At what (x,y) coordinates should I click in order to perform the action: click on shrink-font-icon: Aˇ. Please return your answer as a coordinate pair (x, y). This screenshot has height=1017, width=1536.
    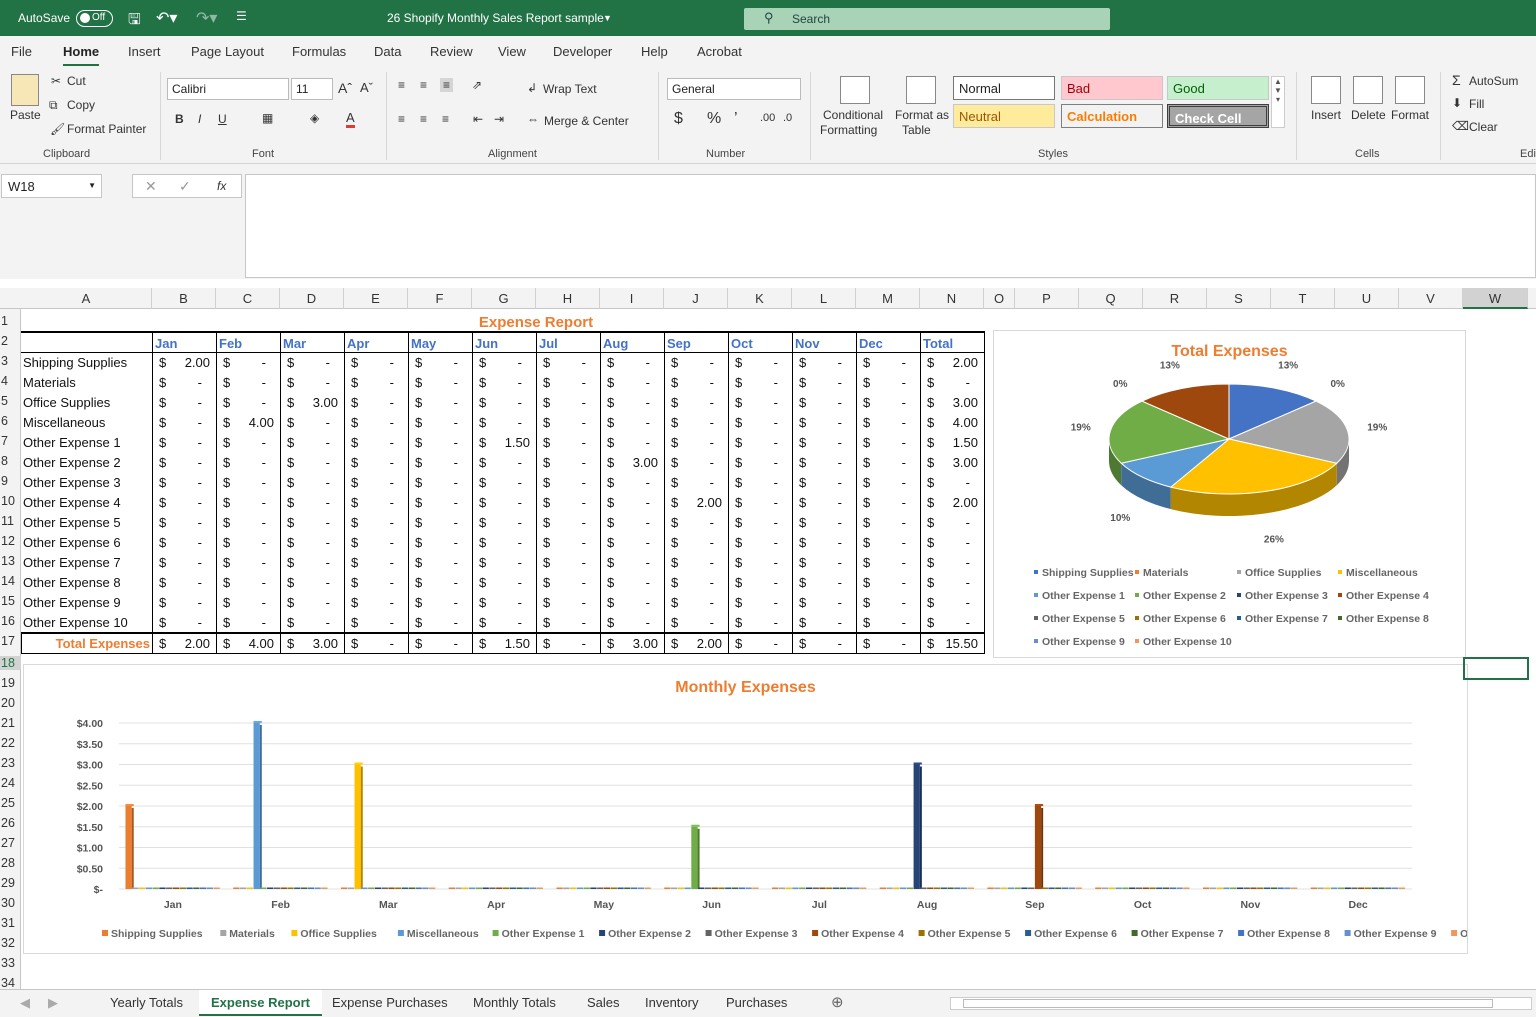
    Looking at the image, I should click on (366, 87).